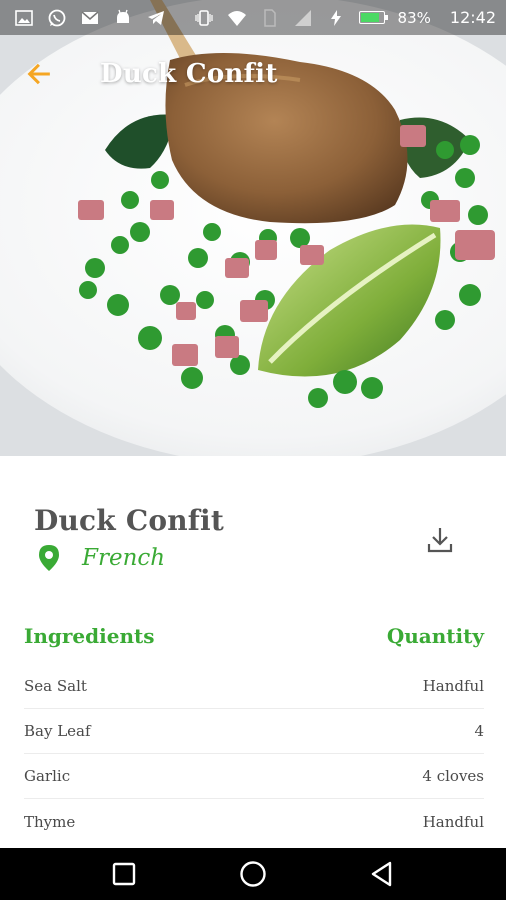 This screenshot has height=900, width=506. Describe the element at coordinates (303, 18) in the screenshot. I see `signal-icon` at that location.